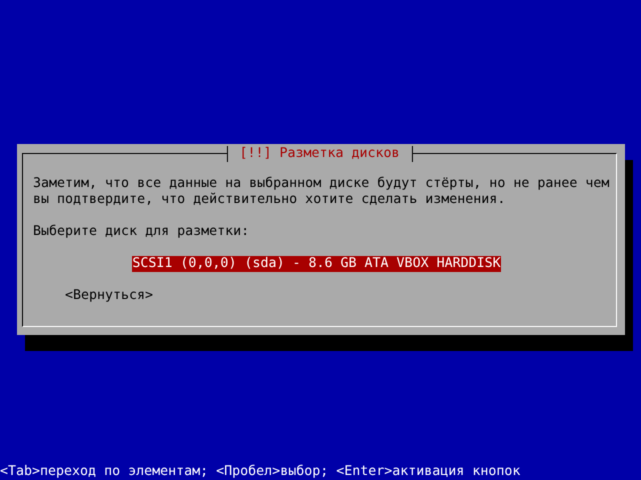 The width and height of the screenshot is (641, 480). I want to click on dialog-message: Заметим, что все данные на выбранном диске будут стёрты, но не ранее чем вы подтвердите, что действительно хотите сделать изменения., so click(321, 192).